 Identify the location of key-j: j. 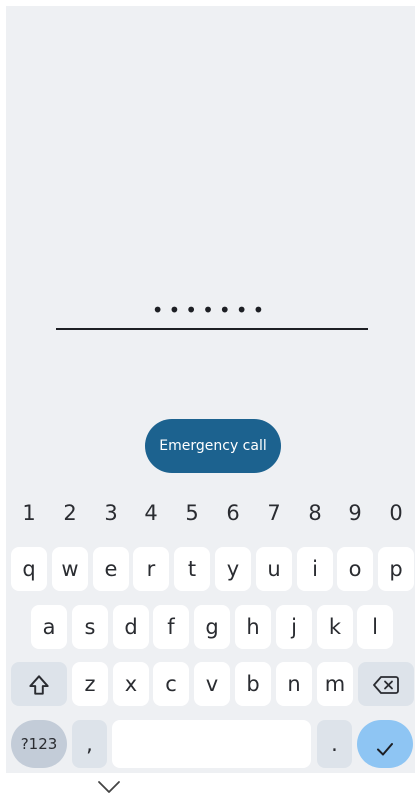
(294, 627).